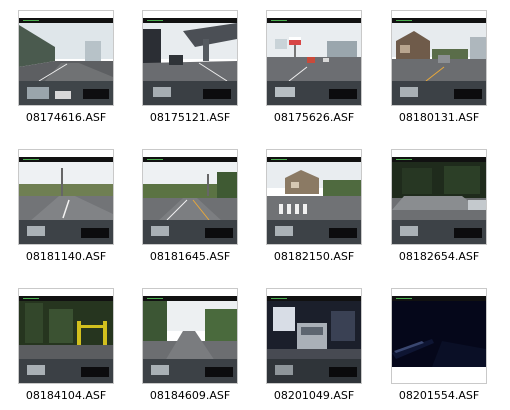 The image size is (510, 410). I want to click on thumbnail-image-night-dark-road, so click(439, 336).